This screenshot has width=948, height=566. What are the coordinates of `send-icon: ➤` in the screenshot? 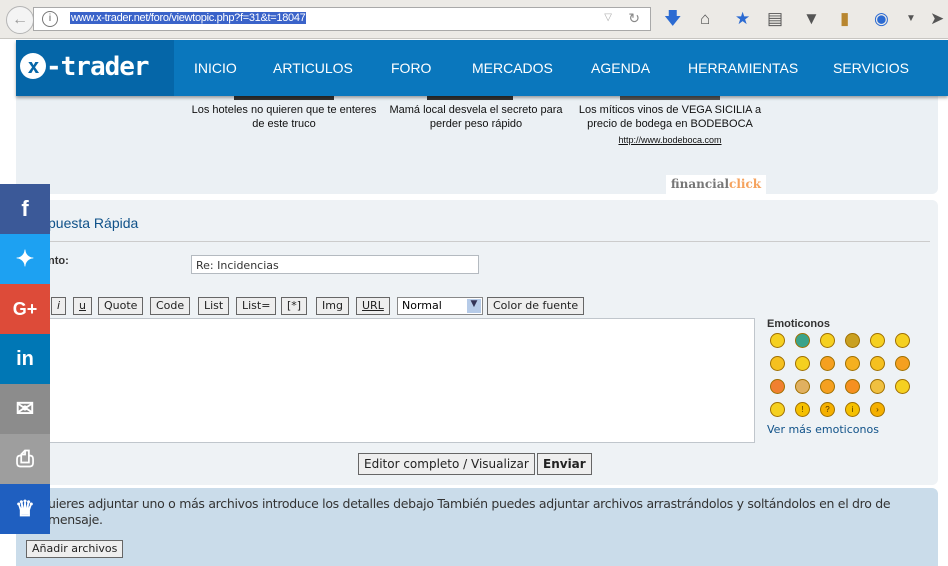 It's located at (937, 19).